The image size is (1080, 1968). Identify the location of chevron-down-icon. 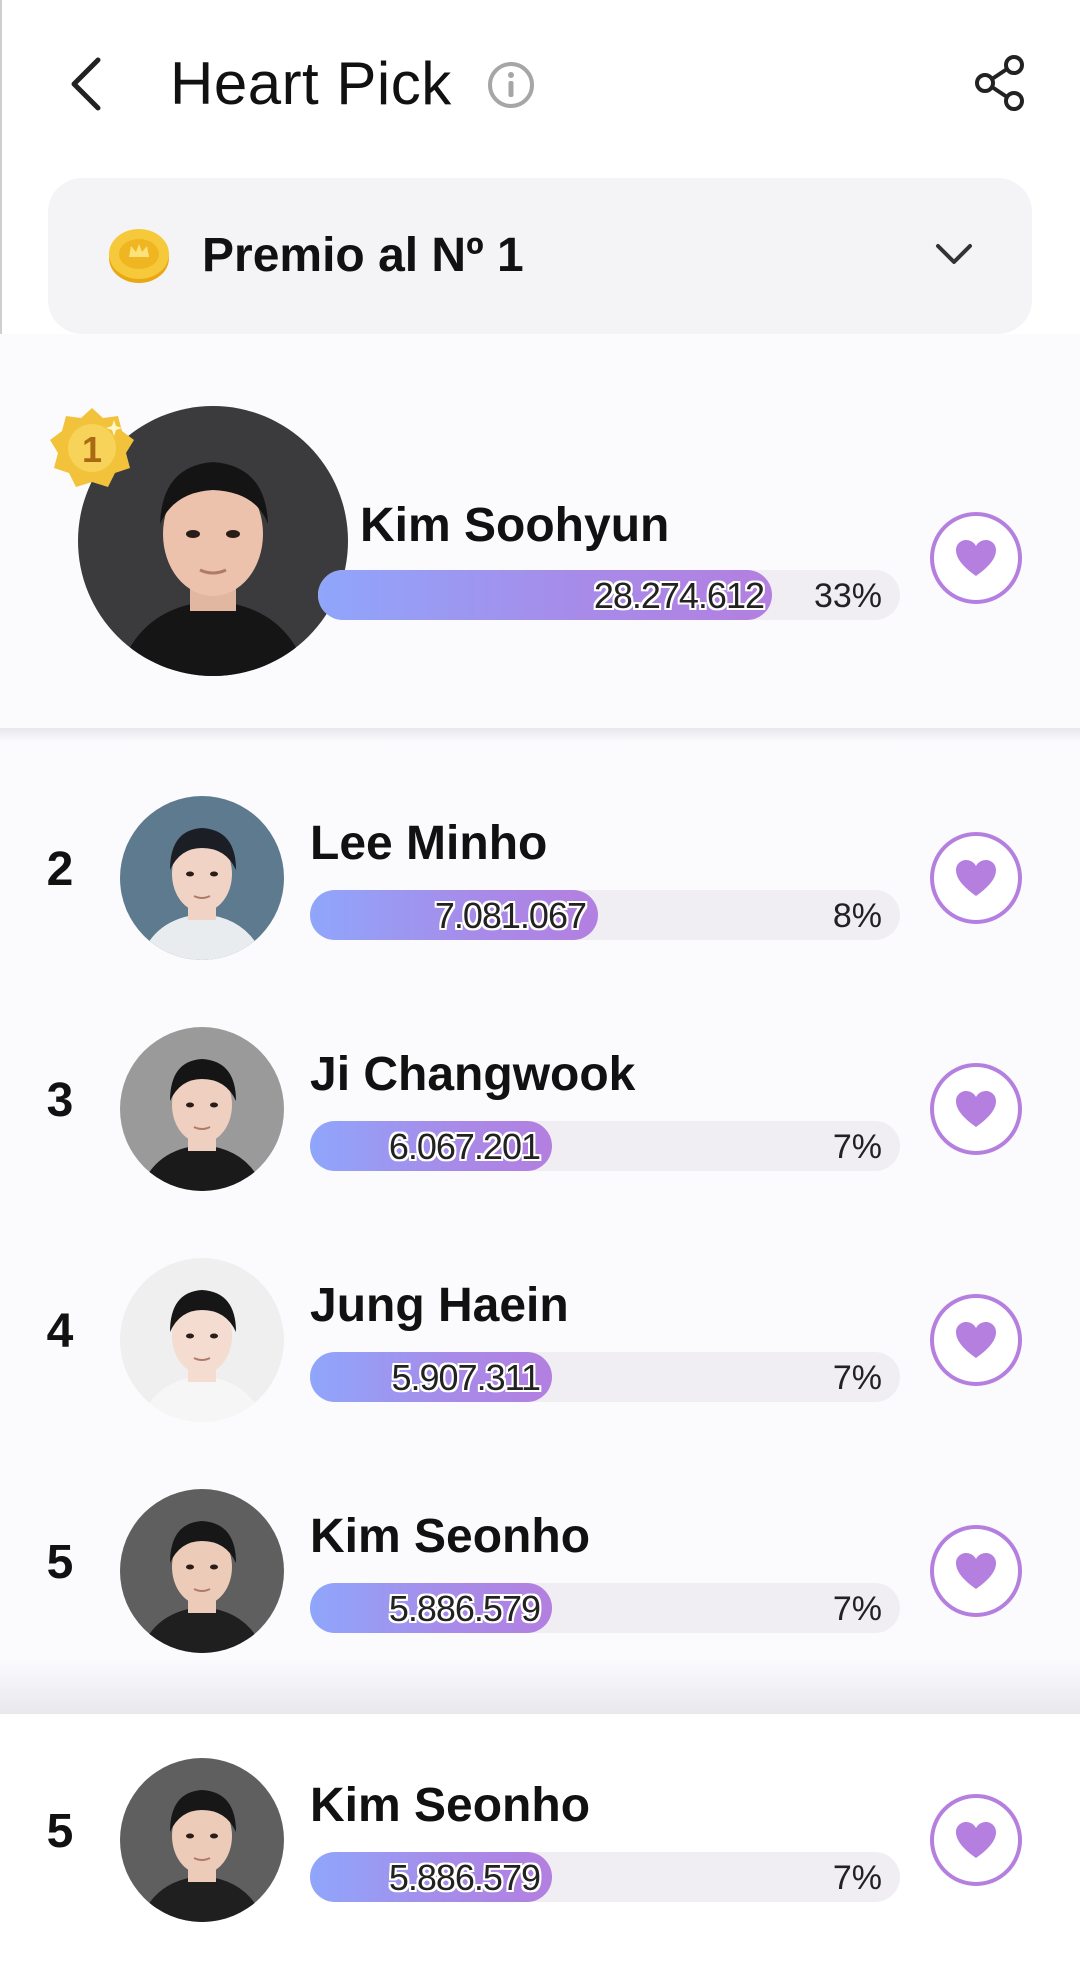
(954, 254).